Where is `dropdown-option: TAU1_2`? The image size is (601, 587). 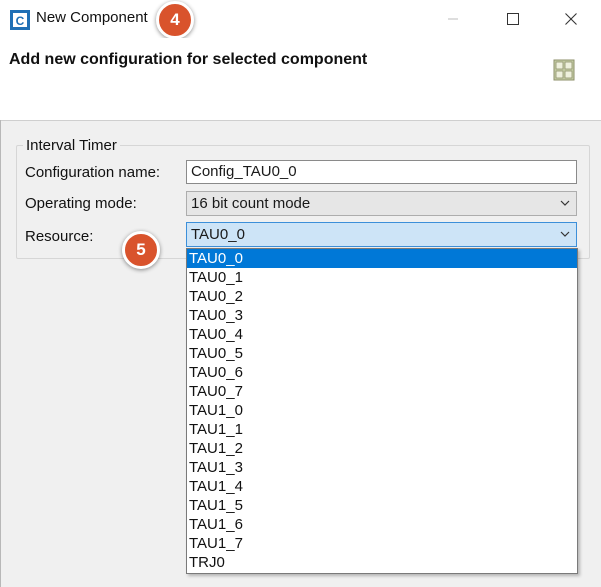 dropdown-option: TAU1_2 is located at coordinates (382, 448).